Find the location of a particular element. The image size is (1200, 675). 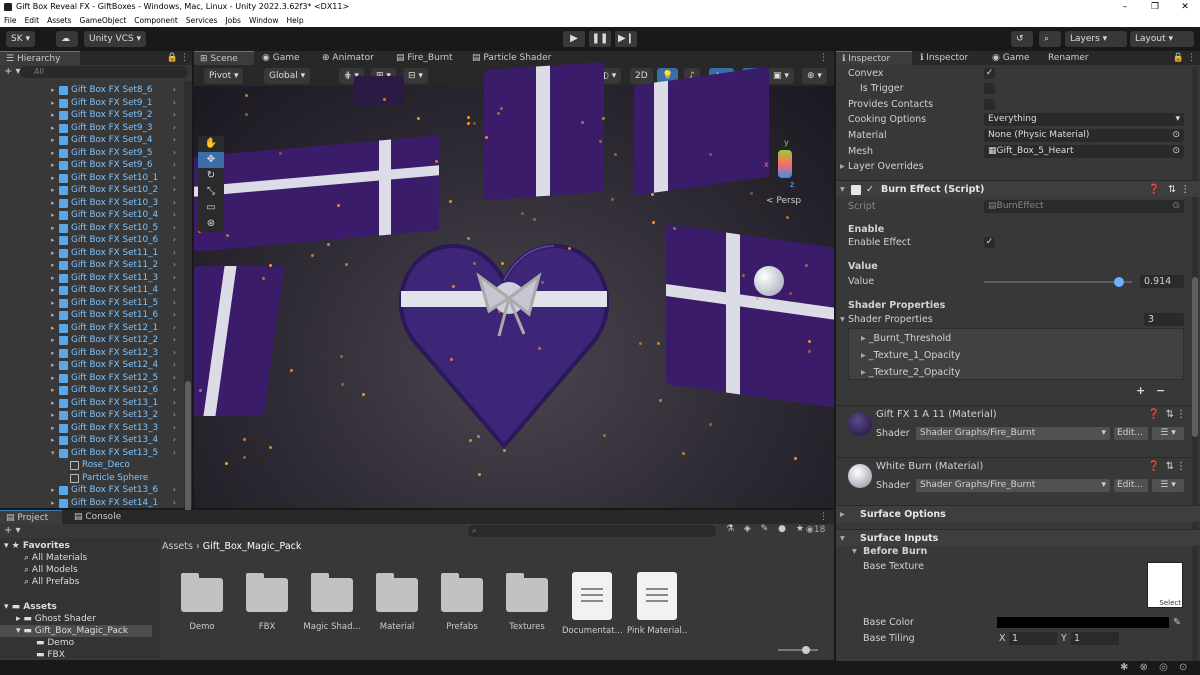

presets-icon: ⇅ is located at coordinates (1170, 466).